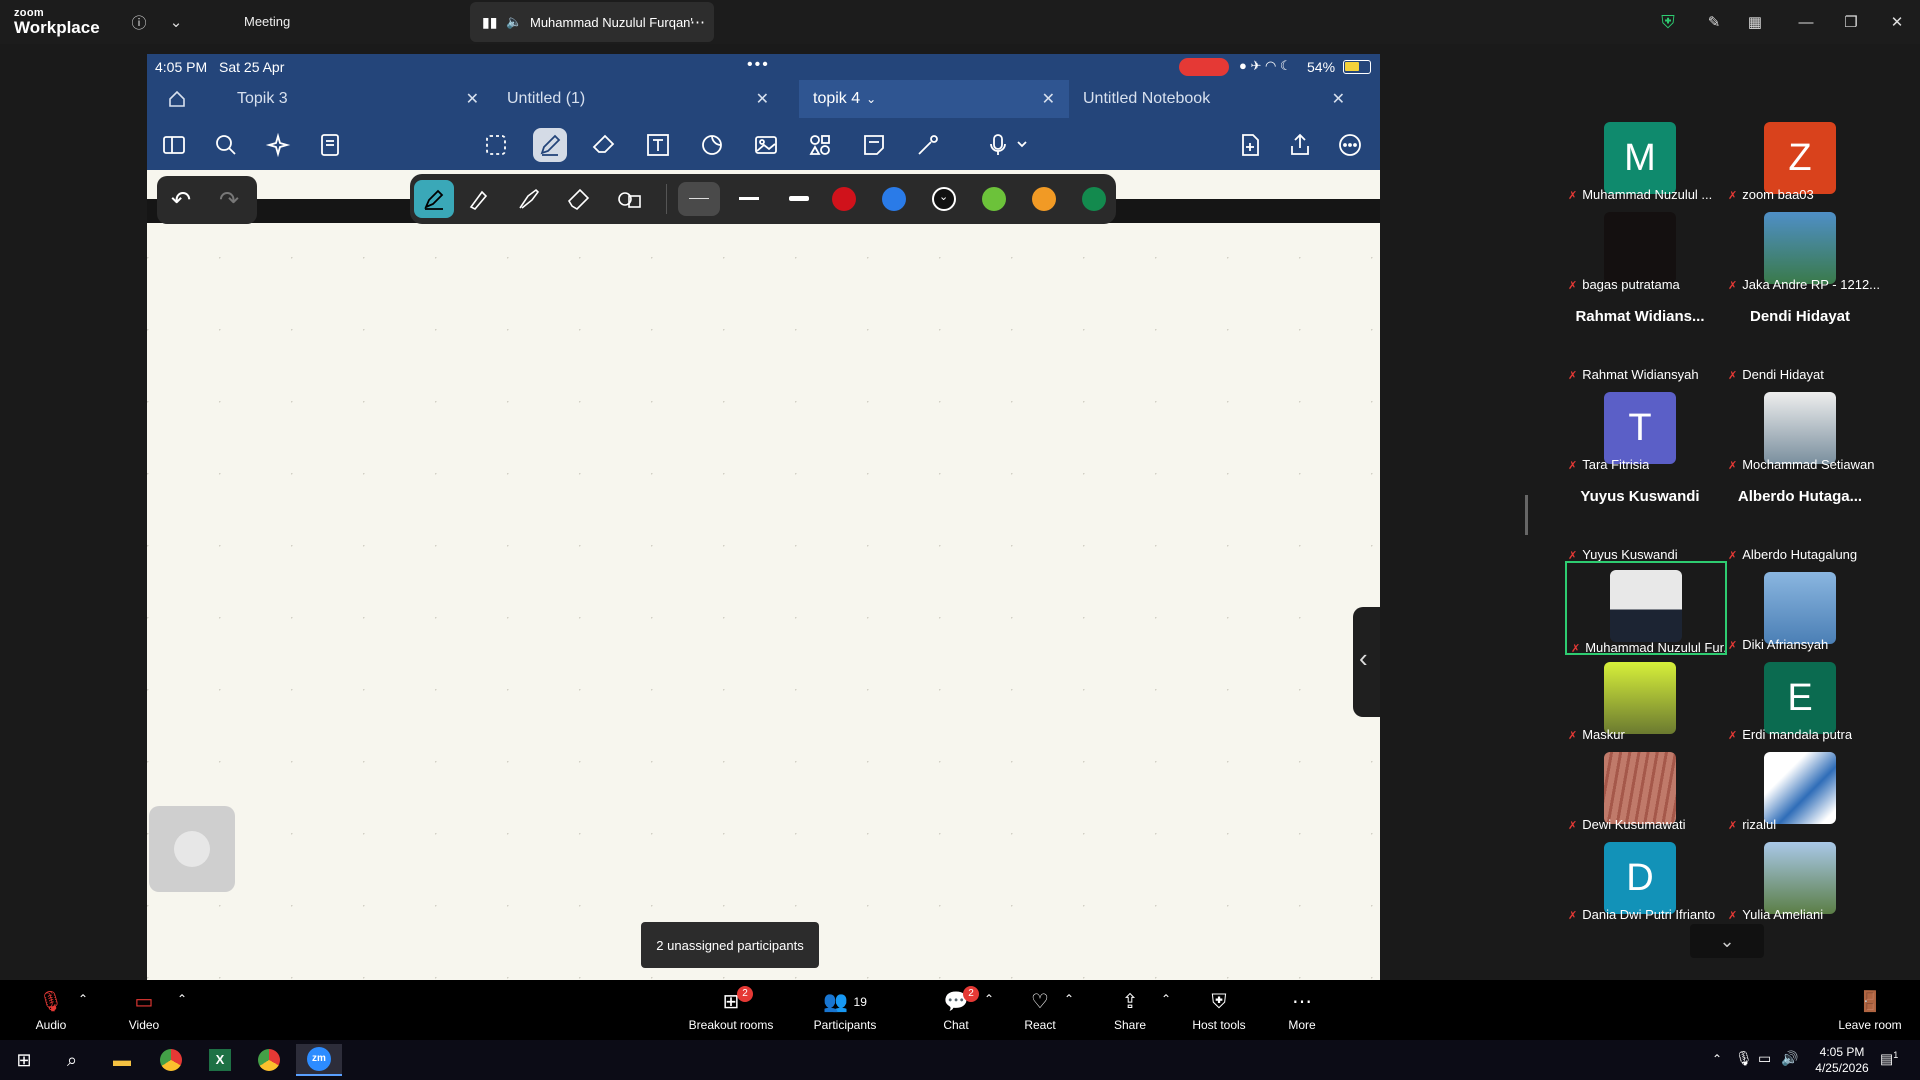 This screenshot has height=1080, width=1920. I want to click on participant-tile: Mochammad Setiawan, so click(1800, 426).